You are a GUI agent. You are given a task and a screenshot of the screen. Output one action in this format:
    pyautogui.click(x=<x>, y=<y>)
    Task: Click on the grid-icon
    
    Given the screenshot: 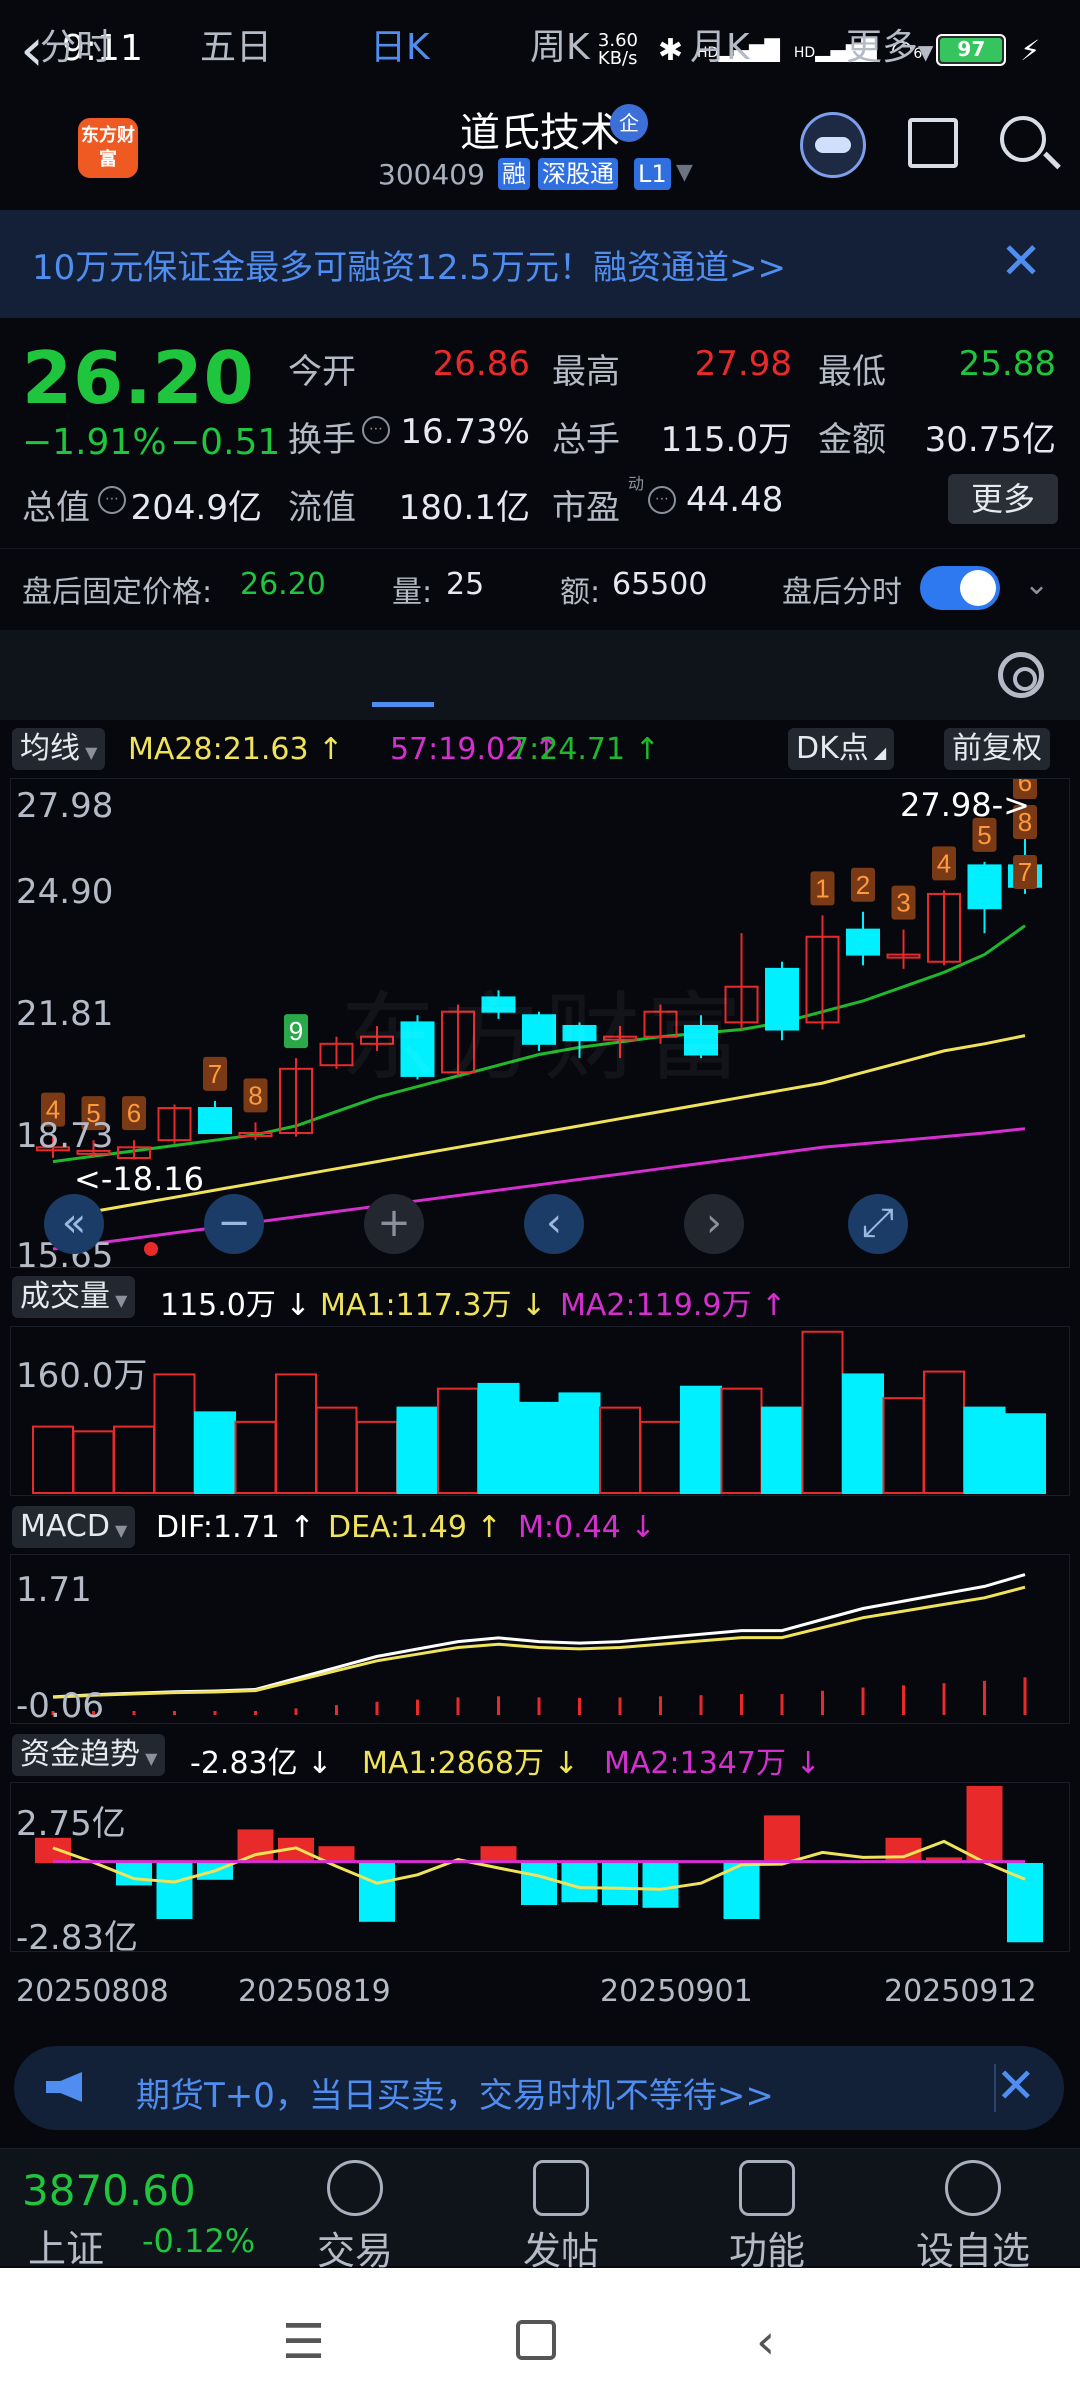 What is the action you would take?
    pyautogui.click(x=767, y=2188)
    